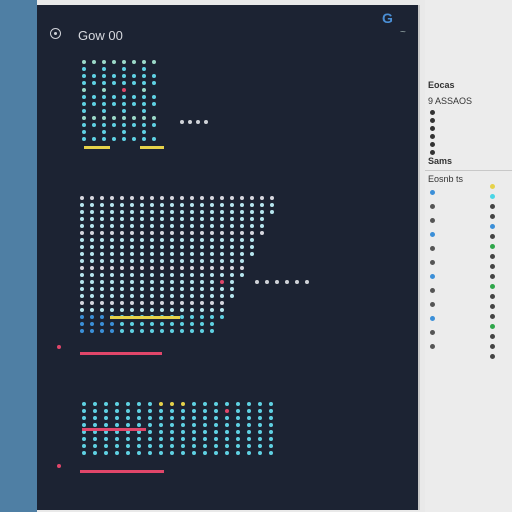  Describe the element at coordinates (403, 32) in the screenshot. I see `panel-menu-icon: ~` at that location.